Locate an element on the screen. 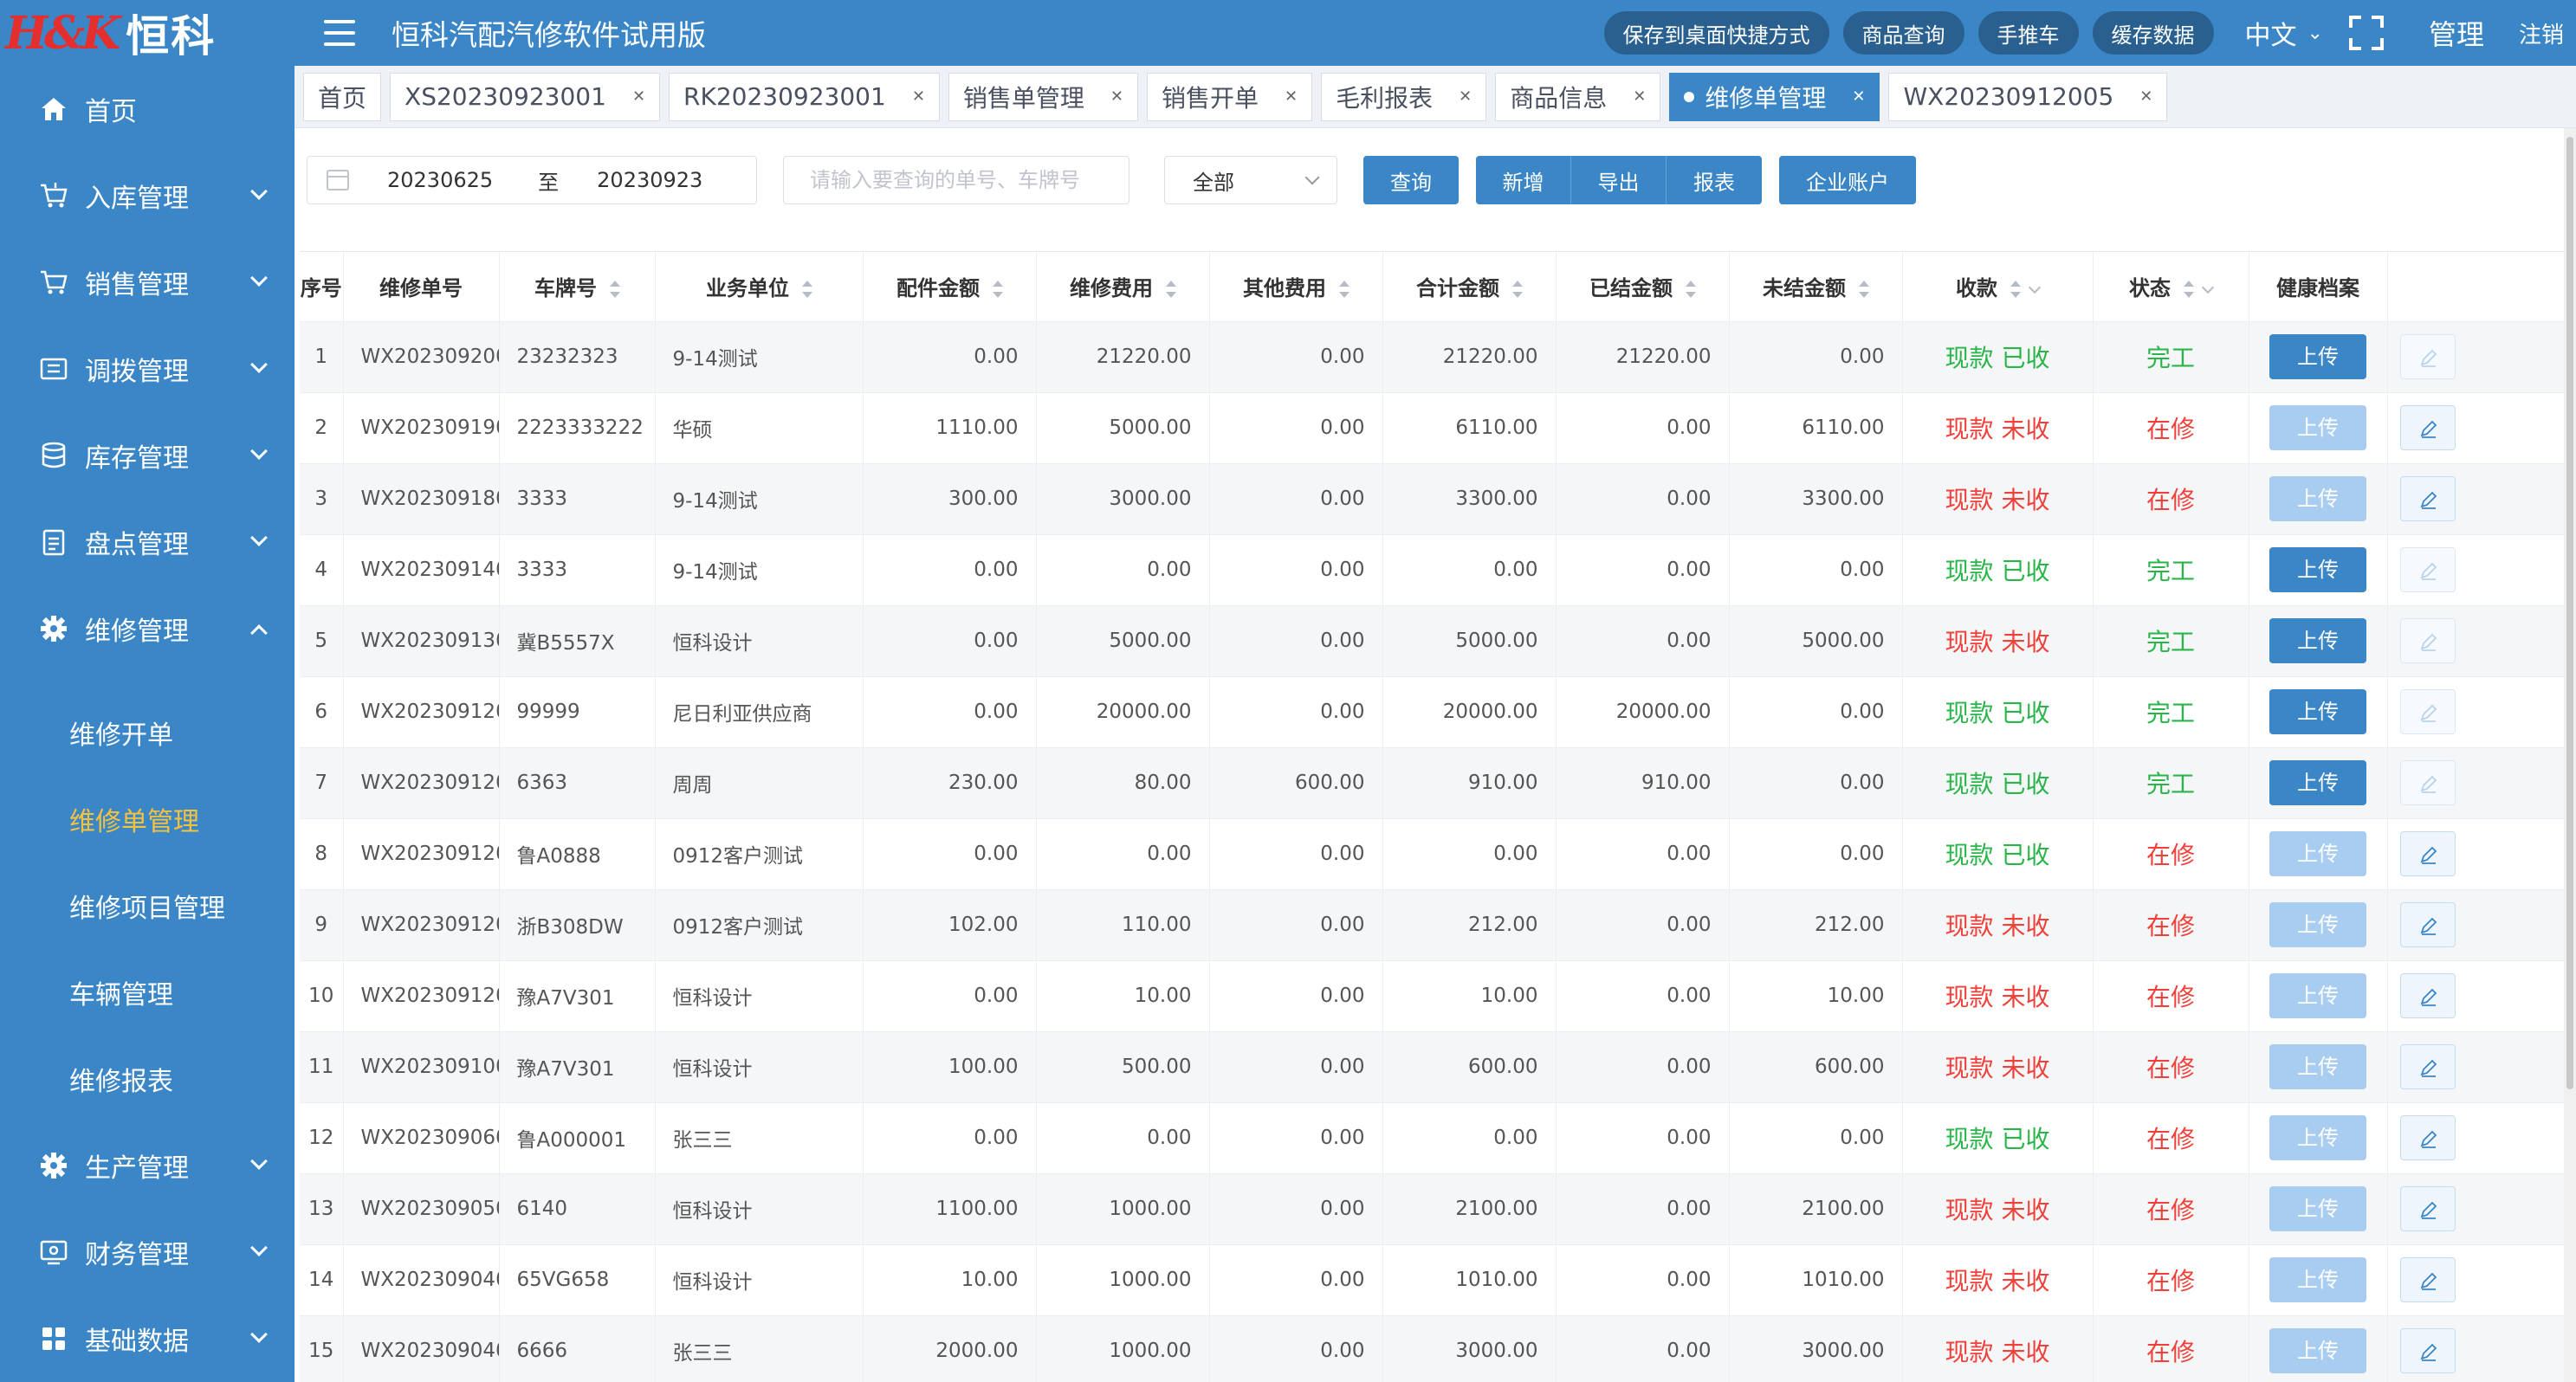 The image size is (2576, 1382). tab-home: 首页 is located at coordinates (342, 97).